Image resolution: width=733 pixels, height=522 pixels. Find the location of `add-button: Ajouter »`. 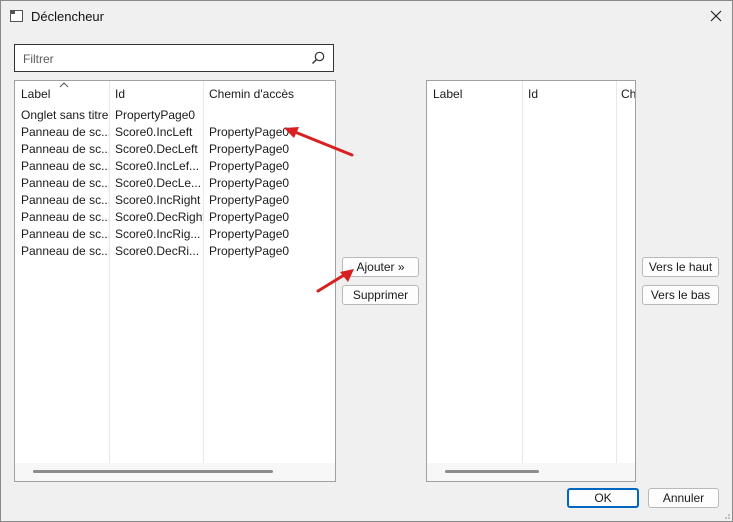

add-button: Ajouter » is located at coordinates (380, 267).